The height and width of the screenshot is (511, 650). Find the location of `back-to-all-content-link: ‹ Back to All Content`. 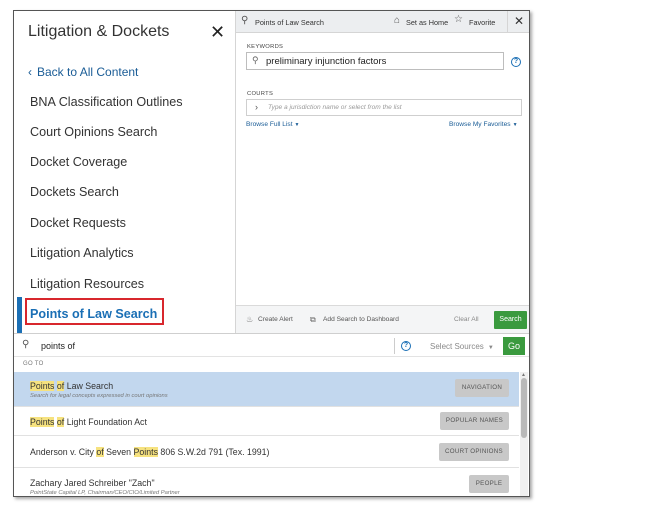

back-to-all-content-link: ‹ Back to All Content is located at coordinates (83, 72).